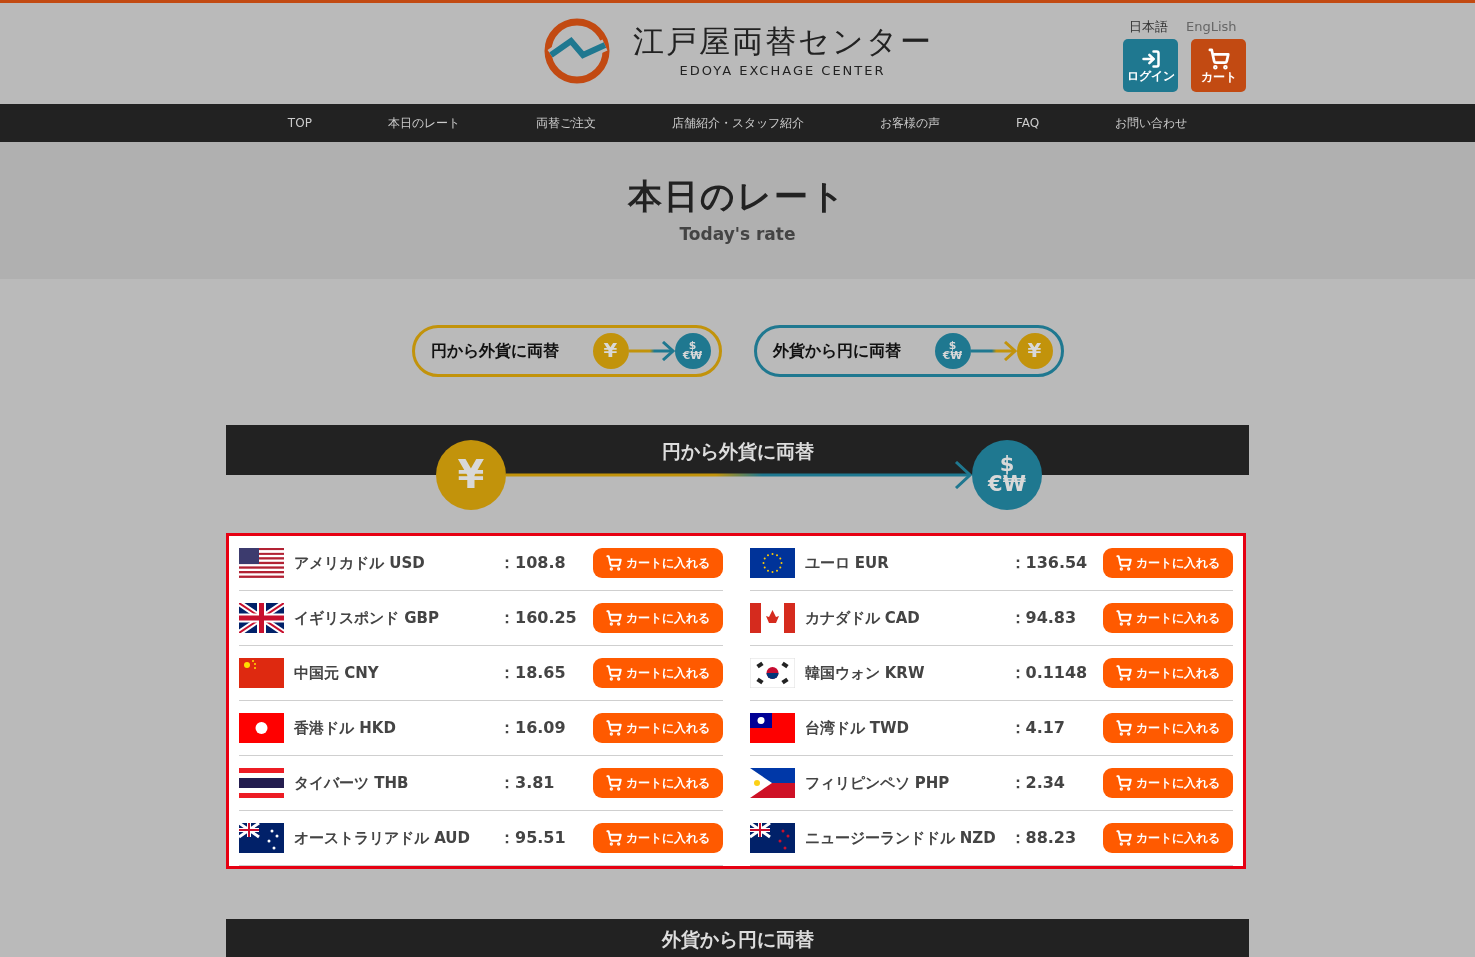  Describe the element at coordinates (862, 618) in the screenshot. I see `currency-name: カナダドル CAD` at that location.